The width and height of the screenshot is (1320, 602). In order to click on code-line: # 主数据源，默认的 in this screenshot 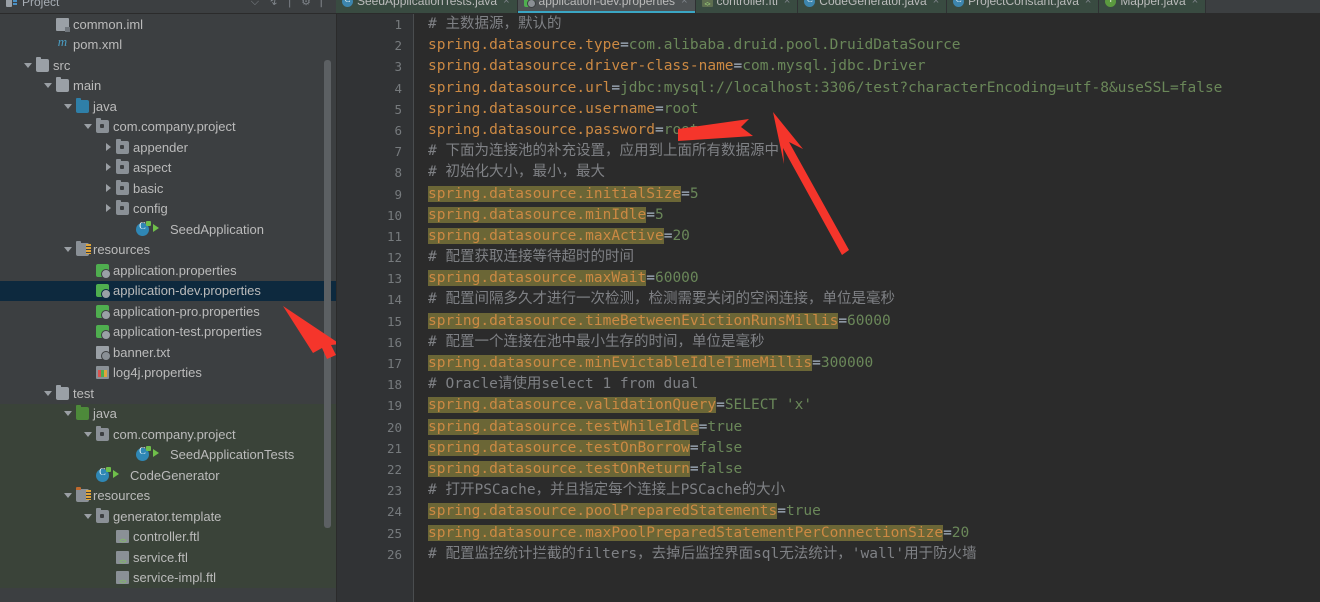, I will do `click(867, 24)`.